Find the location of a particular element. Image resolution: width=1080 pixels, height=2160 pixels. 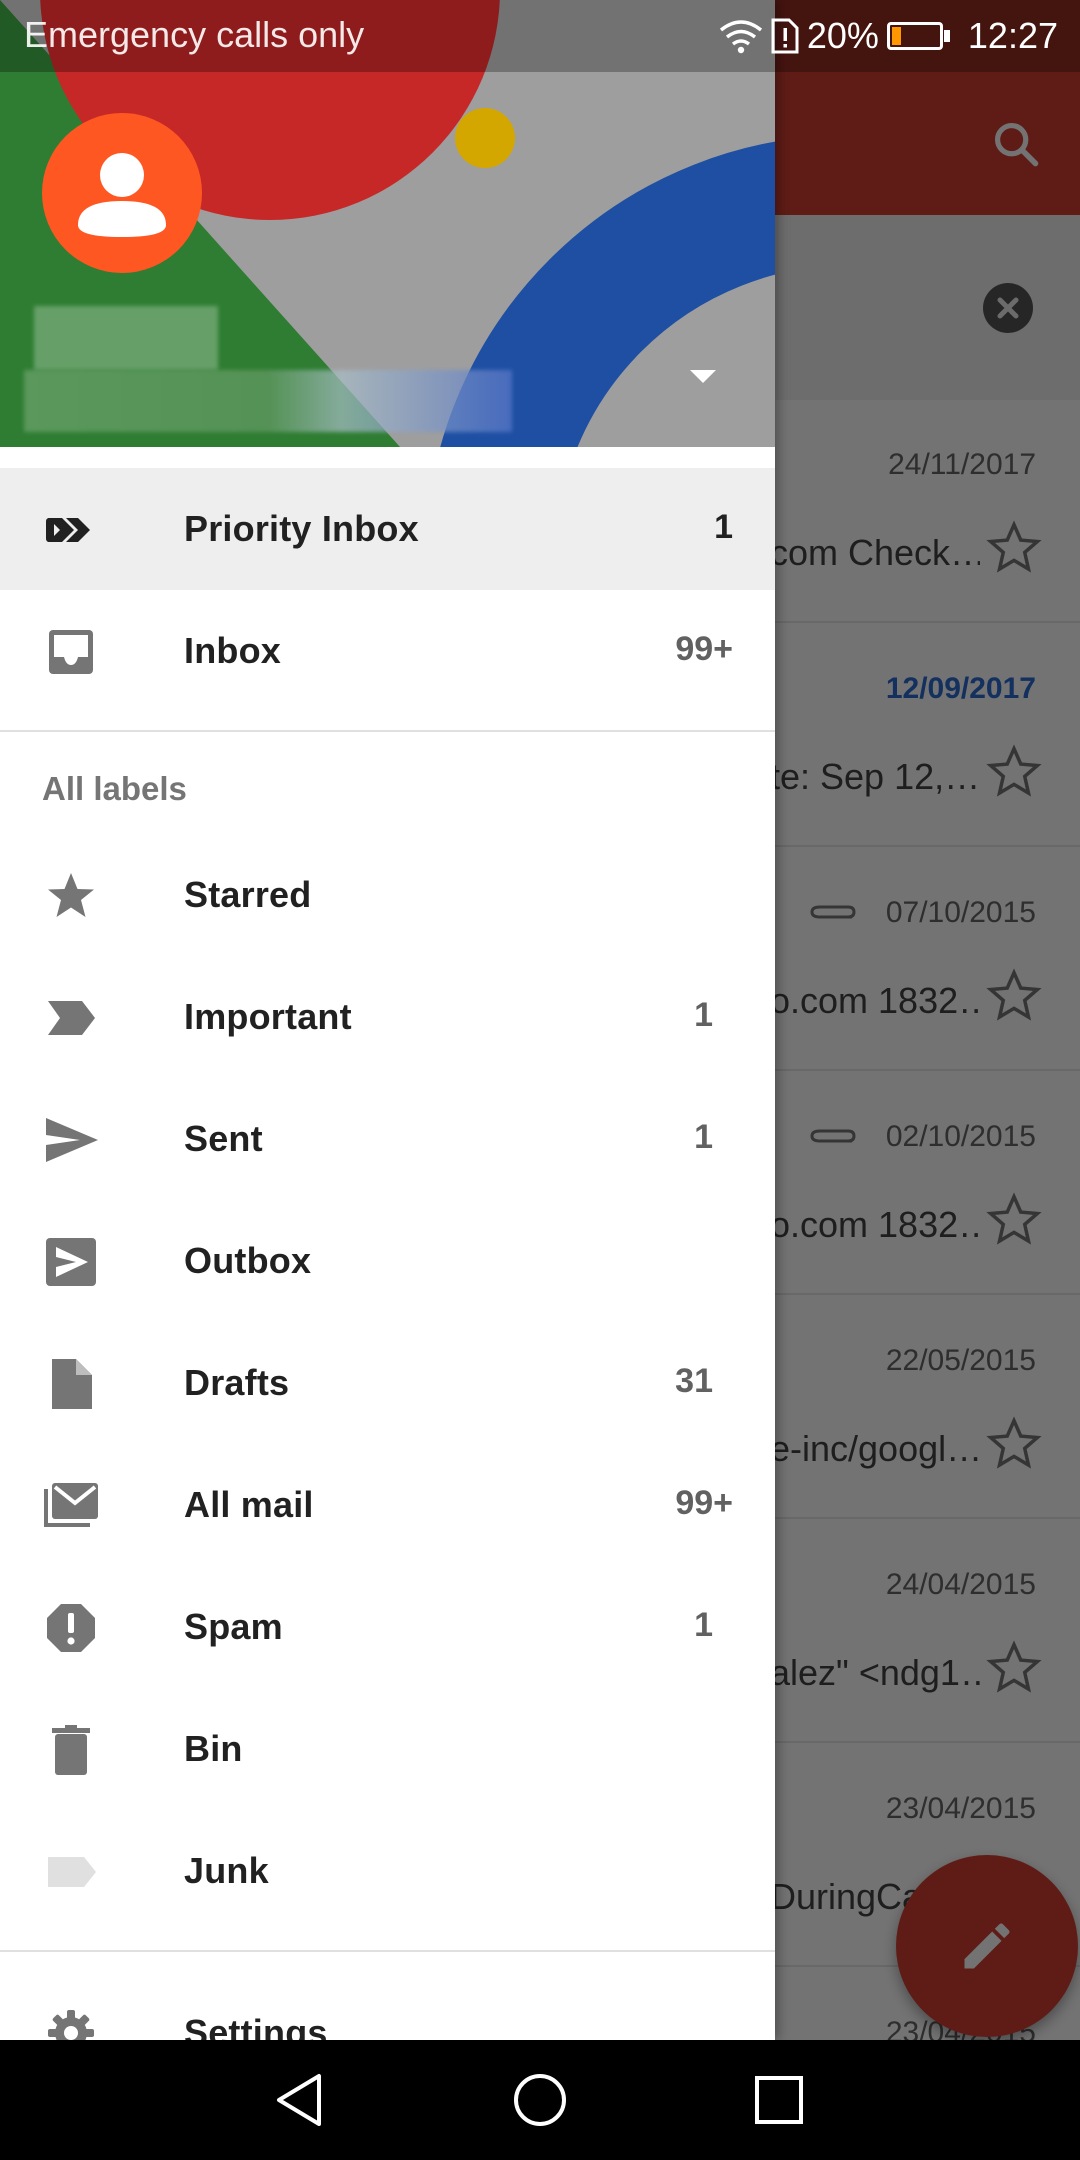

nav-item-bin: Bin is located at coordinates (387, 1749).